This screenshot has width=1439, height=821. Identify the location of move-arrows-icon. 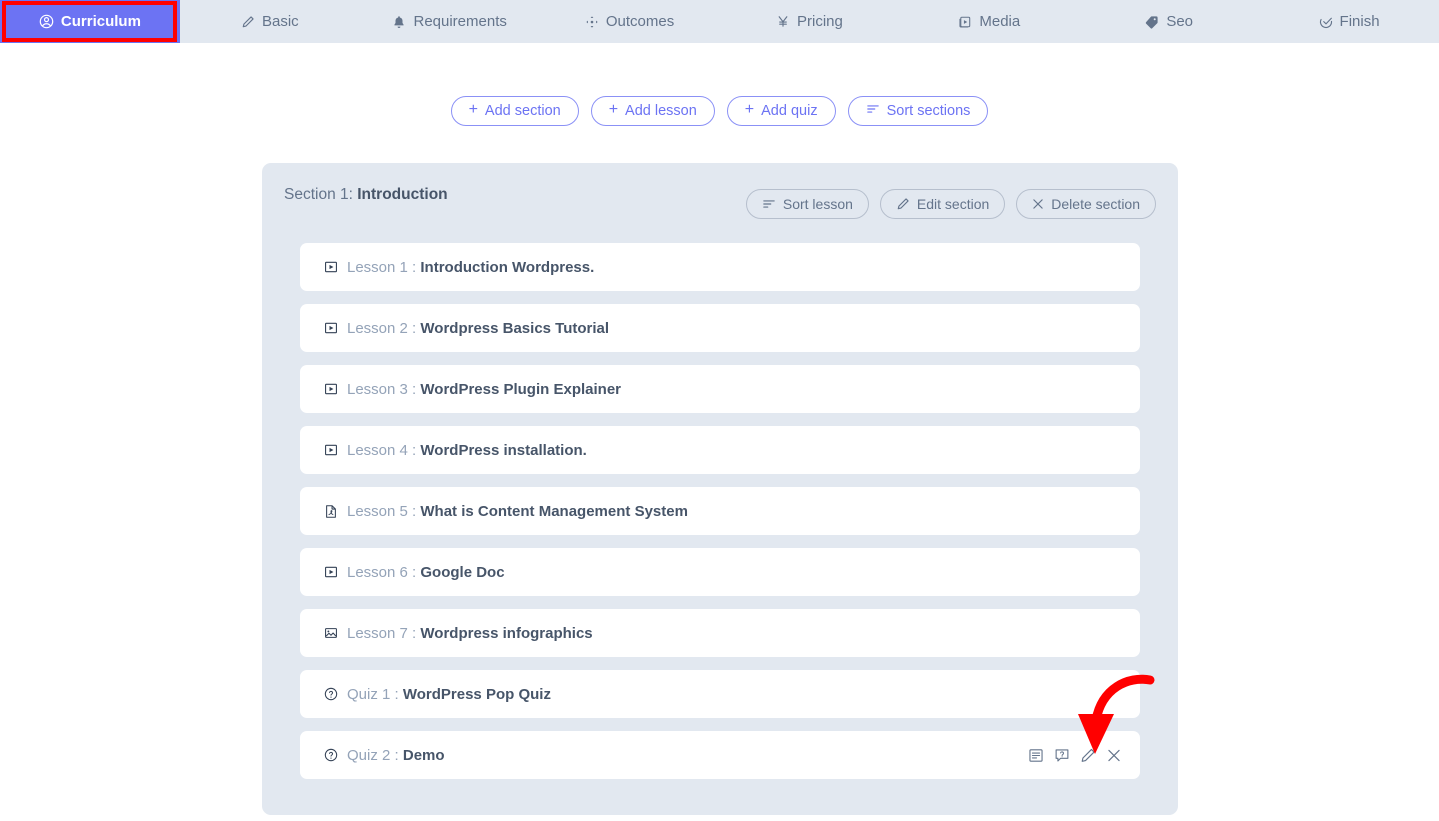
(592, 22).